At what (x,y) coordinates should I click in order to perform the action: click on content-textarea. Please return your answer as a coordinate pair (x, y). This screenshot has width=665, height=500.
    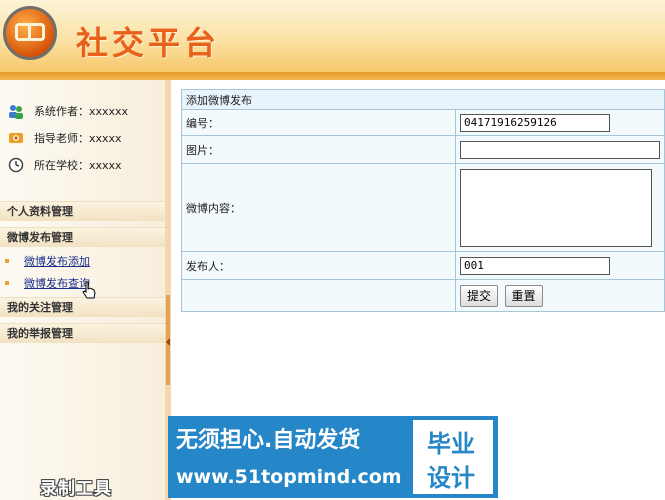
    Looking at the image, I should click on (556, 207).